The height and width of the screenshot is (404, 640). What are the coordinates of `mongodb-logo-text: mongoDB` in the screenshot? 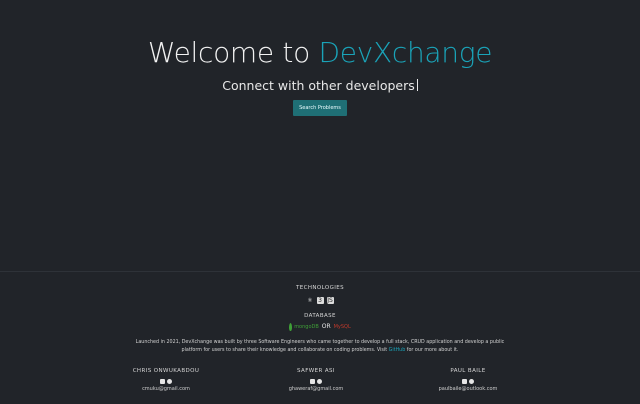 It's located at (306, 327).